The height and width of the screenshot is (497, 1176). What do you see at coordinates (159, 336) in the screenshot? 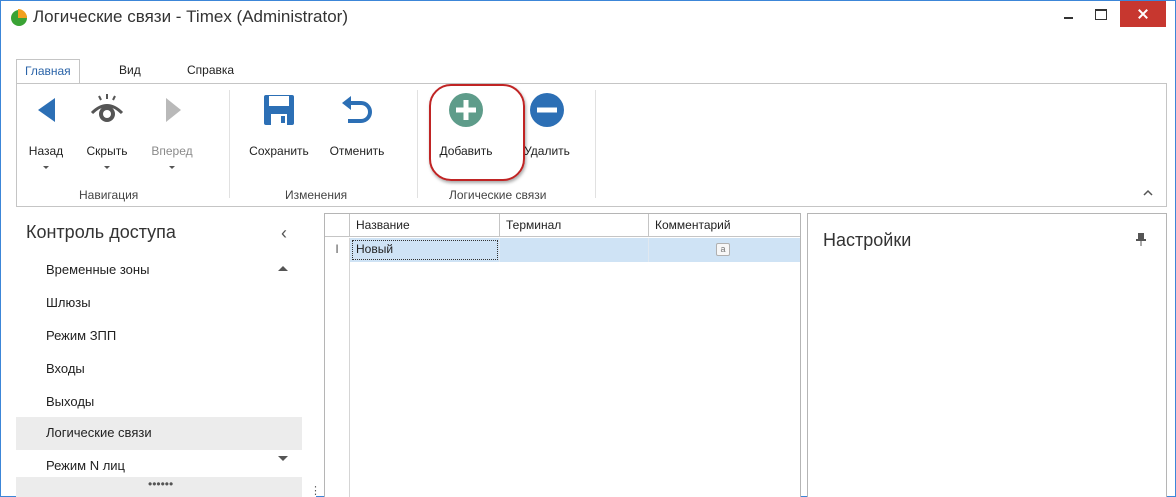
I see `nav-item-zpp-mode: Режим ЗПП` at bounding box center [159, 336].